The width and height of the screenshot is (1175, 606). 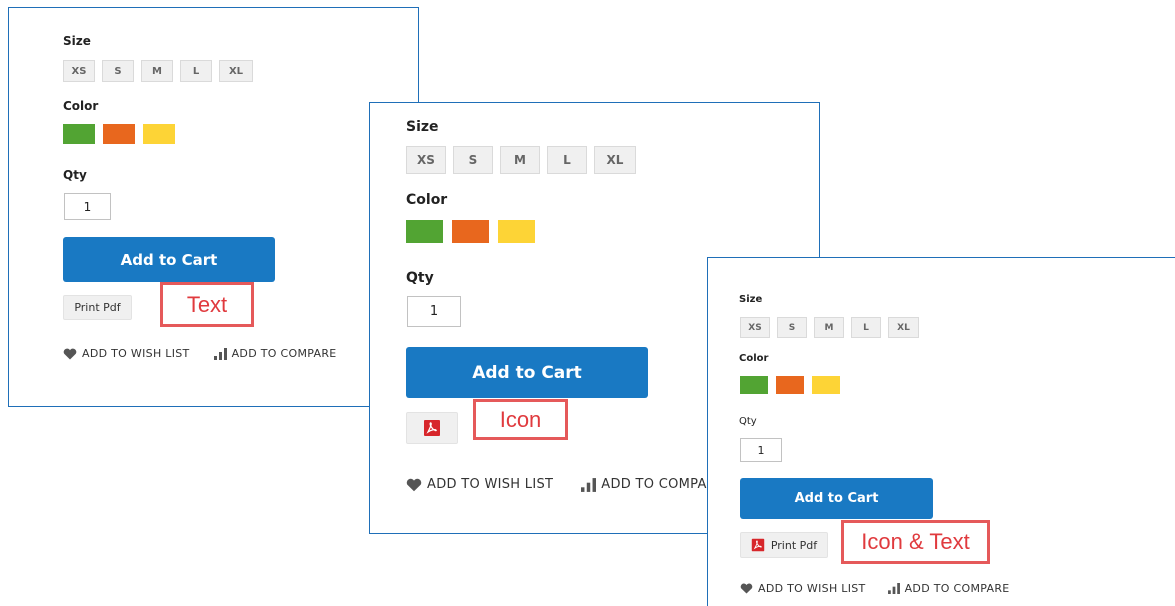 What do you see at coordinates (207, 304) in the screenshot?
I see `callout-label: Text` at bounding box center [207, 304].